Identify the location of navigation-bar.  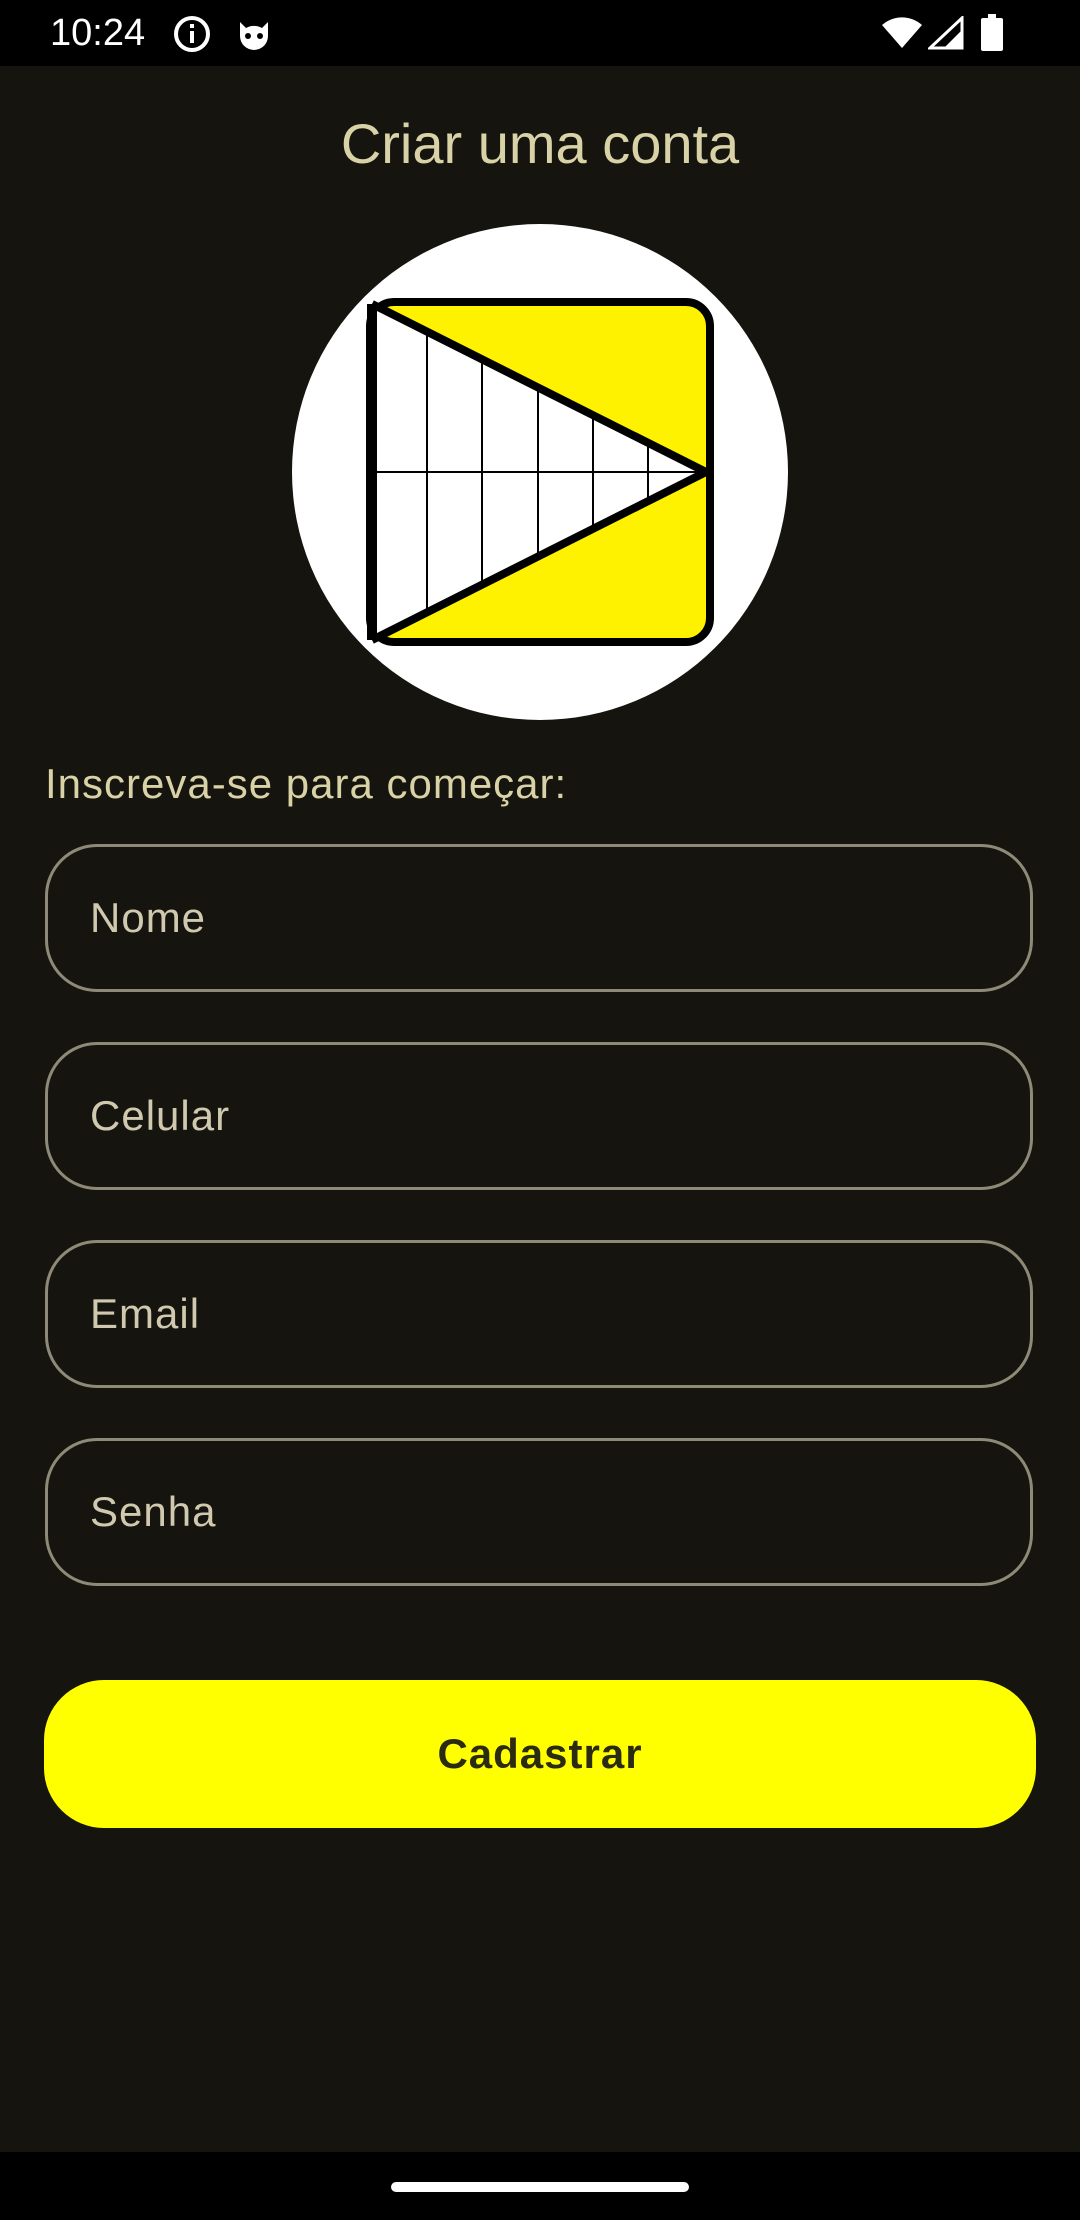
(540, 2186).